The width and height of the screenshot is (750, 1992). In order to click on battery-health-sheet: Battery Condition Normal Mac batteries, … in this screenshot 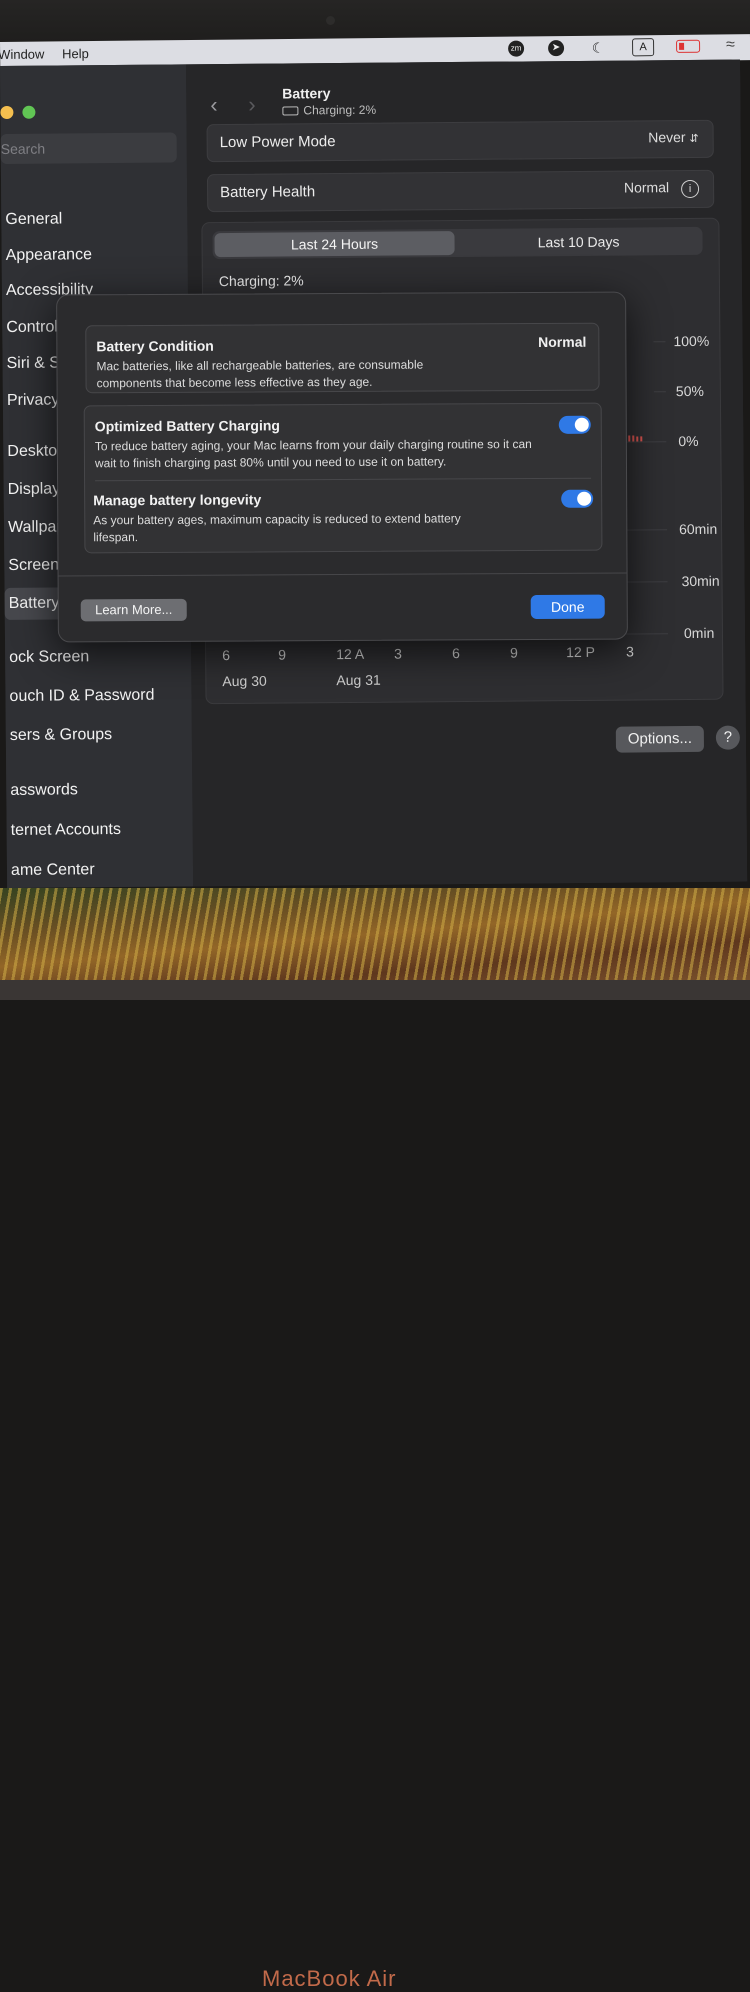, I will do `click(342, 467)`.